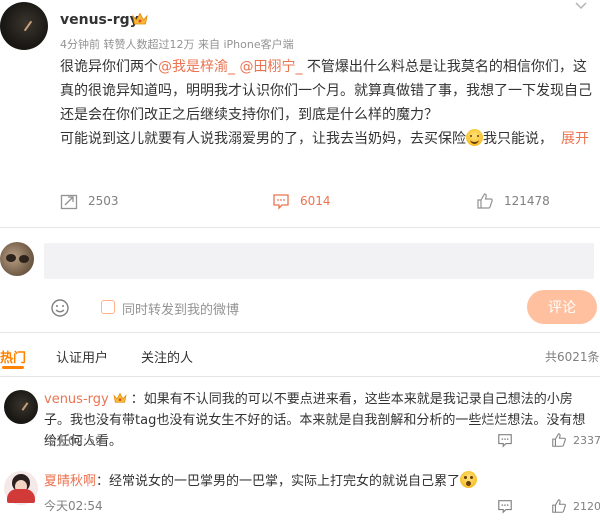  Describe the element at coordinates (76, 399) in the screenshot. I see `commenter-name: venus-rgy` at that location.